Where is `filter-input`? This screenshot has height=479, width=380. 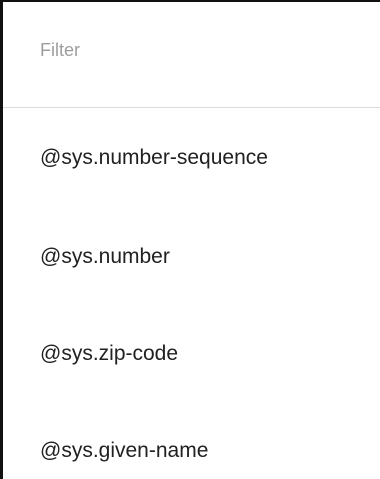
filter-input is located at coordinates (200, 50).